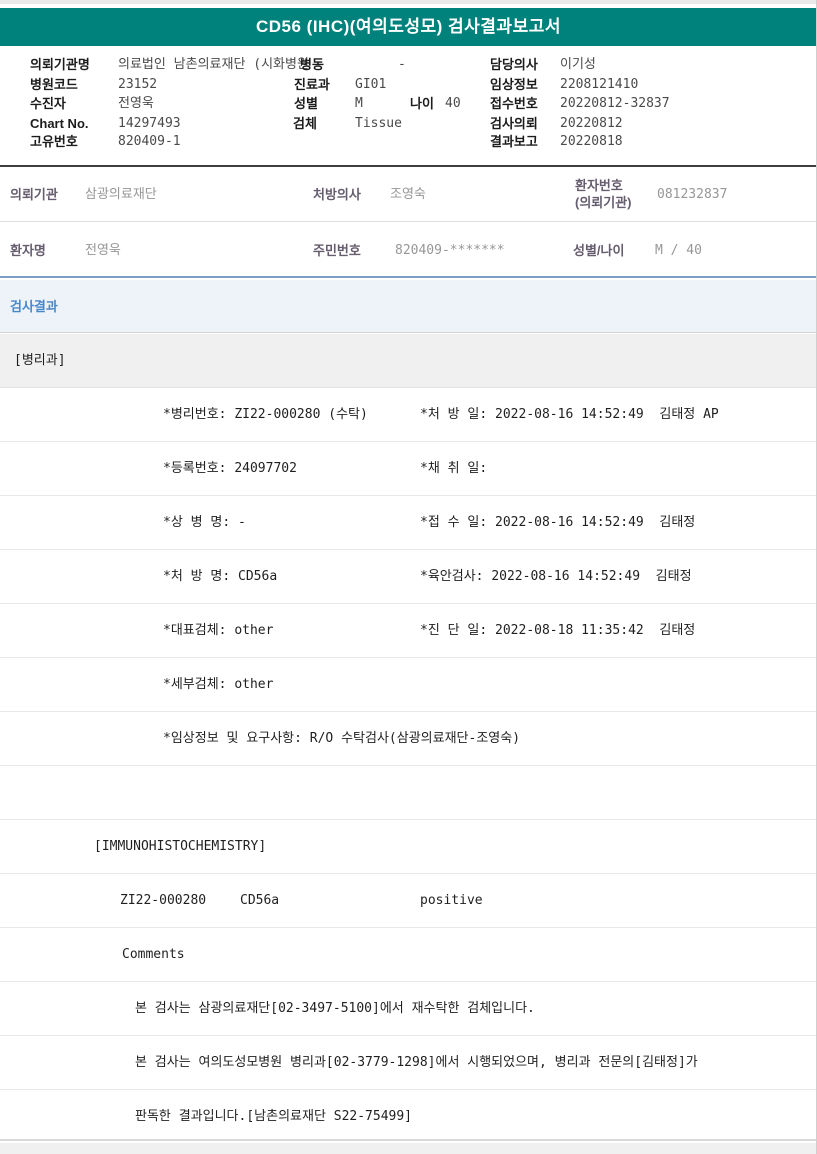 This screenshot has height=1154, width=817. Describe the element at coordinates (408, 3) in the screenshot. I see `top-gray-strip` at that location.